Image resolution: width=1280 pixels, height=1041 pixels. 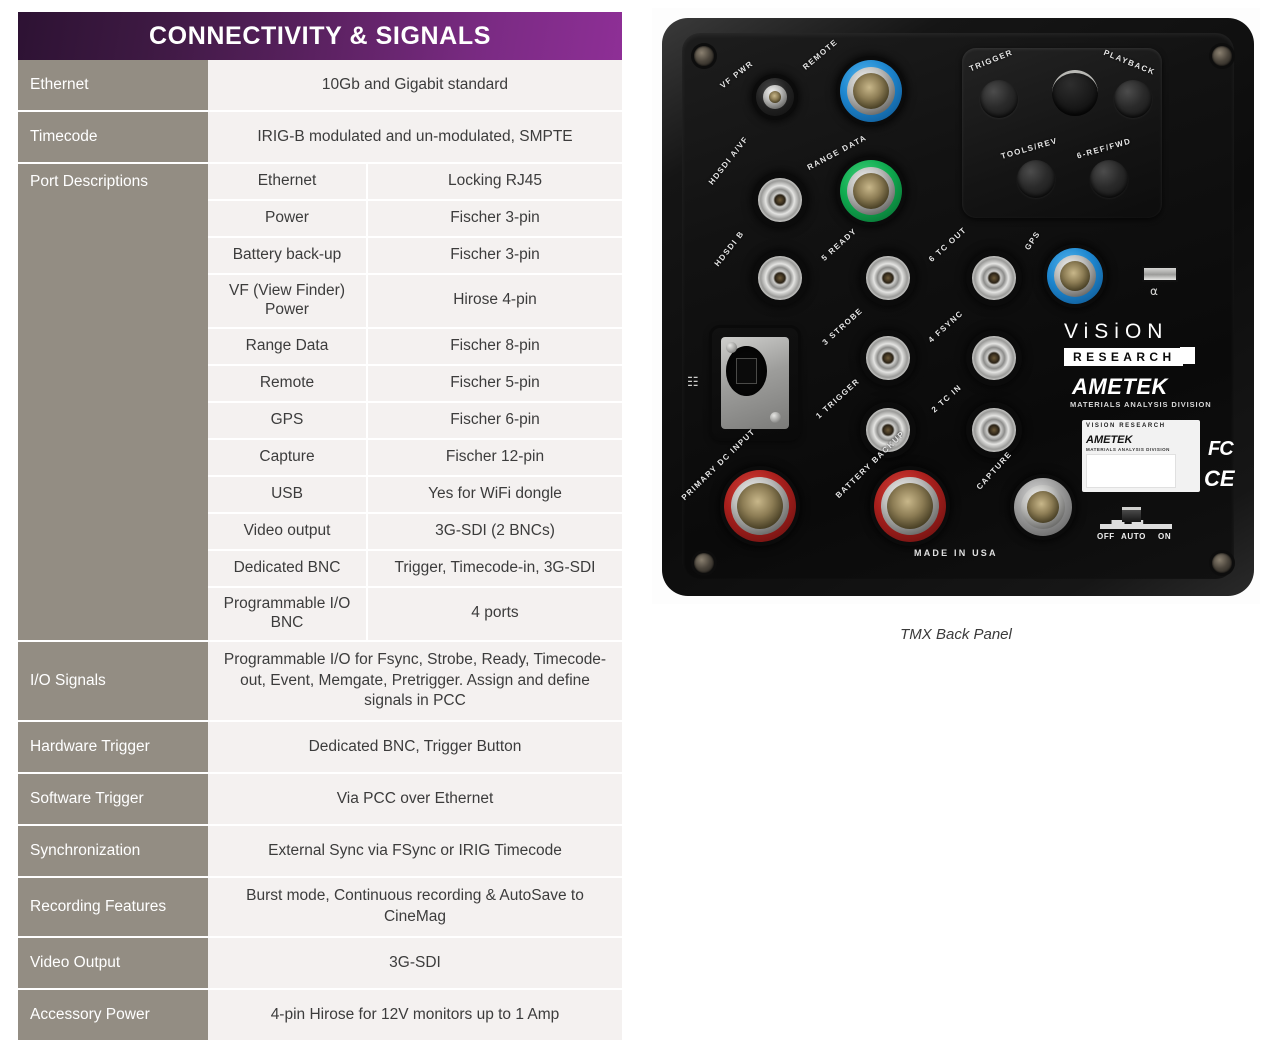 What do you see at coordinates (1120, 386) in the screenshot?
I see `ametek-wordmark: AMETEK` at bounding box center [1120, 386].